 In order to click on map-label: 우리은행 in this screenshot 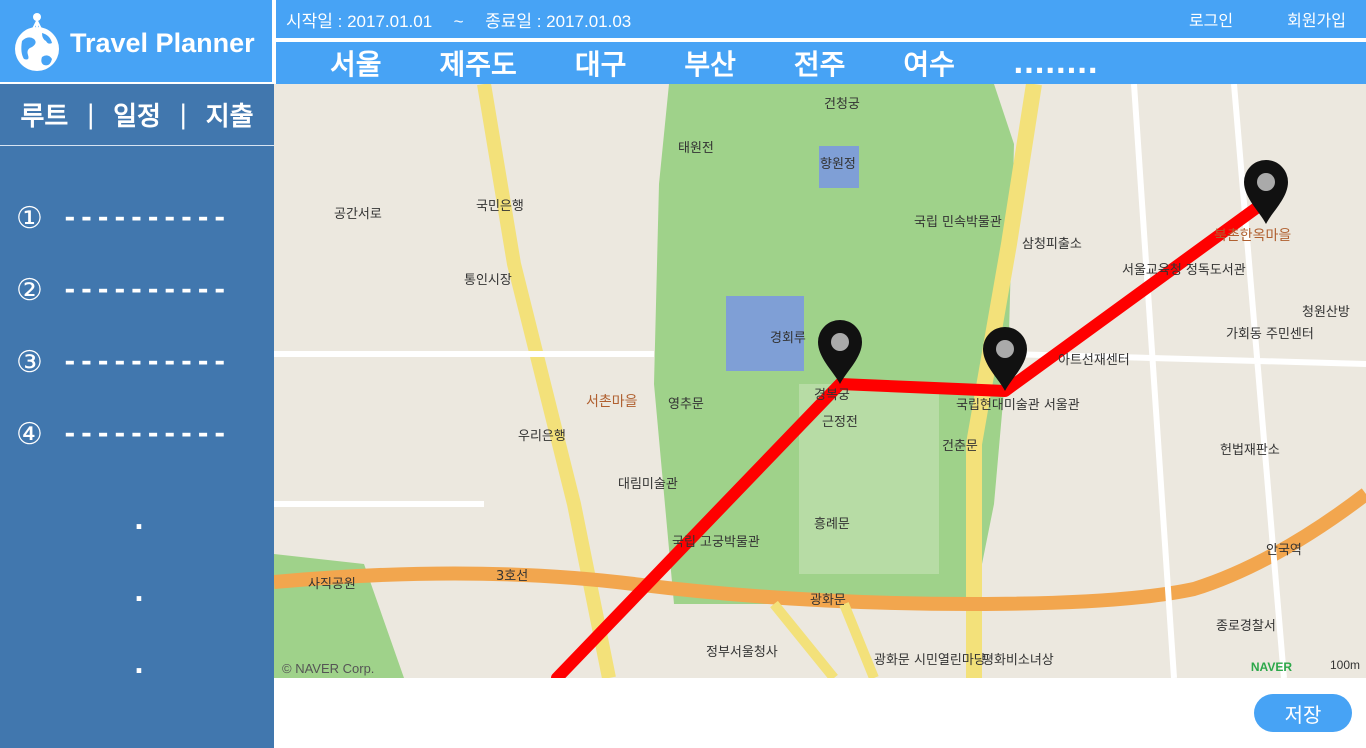, I will do `click(542, 436)`.